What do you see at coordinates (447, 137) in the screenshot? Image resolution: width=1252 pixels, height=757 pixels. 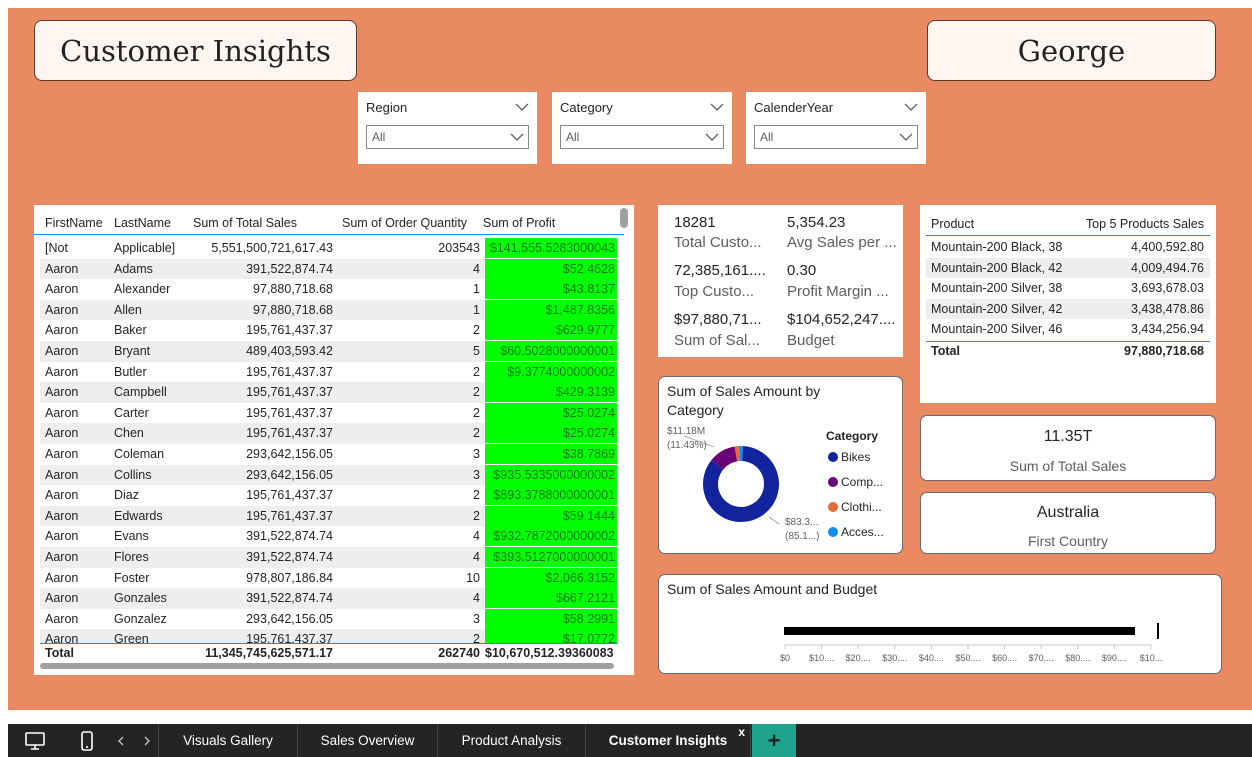 I see `region-dropdown: All` at bounding box center [447, 137].